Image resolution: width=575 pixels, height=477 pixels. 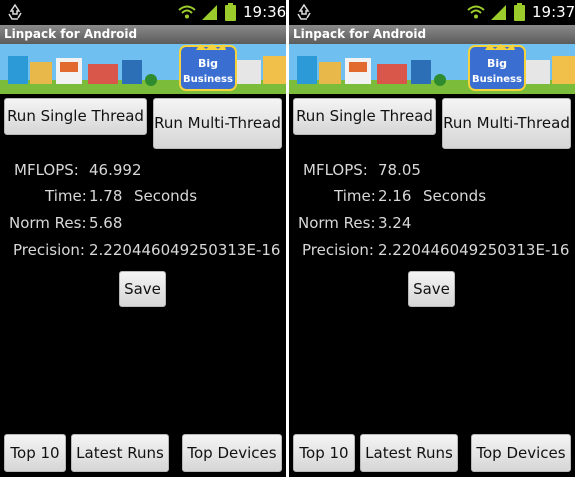 What do you see at coordinates (264, 12) in the screenshot?
I see `status-clock: 19:36` at bounding box center [264, 12].